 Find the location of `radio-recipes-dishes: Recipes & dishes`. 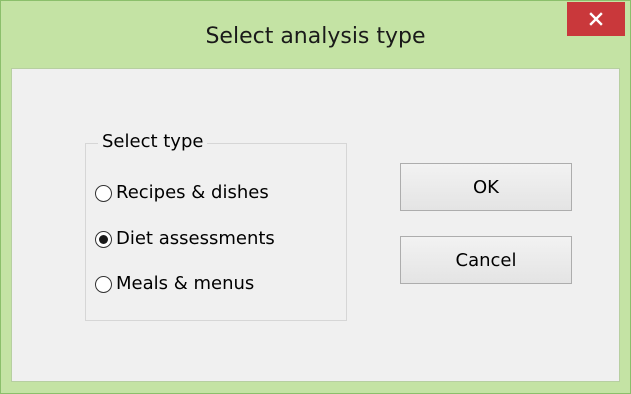

radio-recipes-dishes: Recipes & dishes is located at coordinates (182, 193).